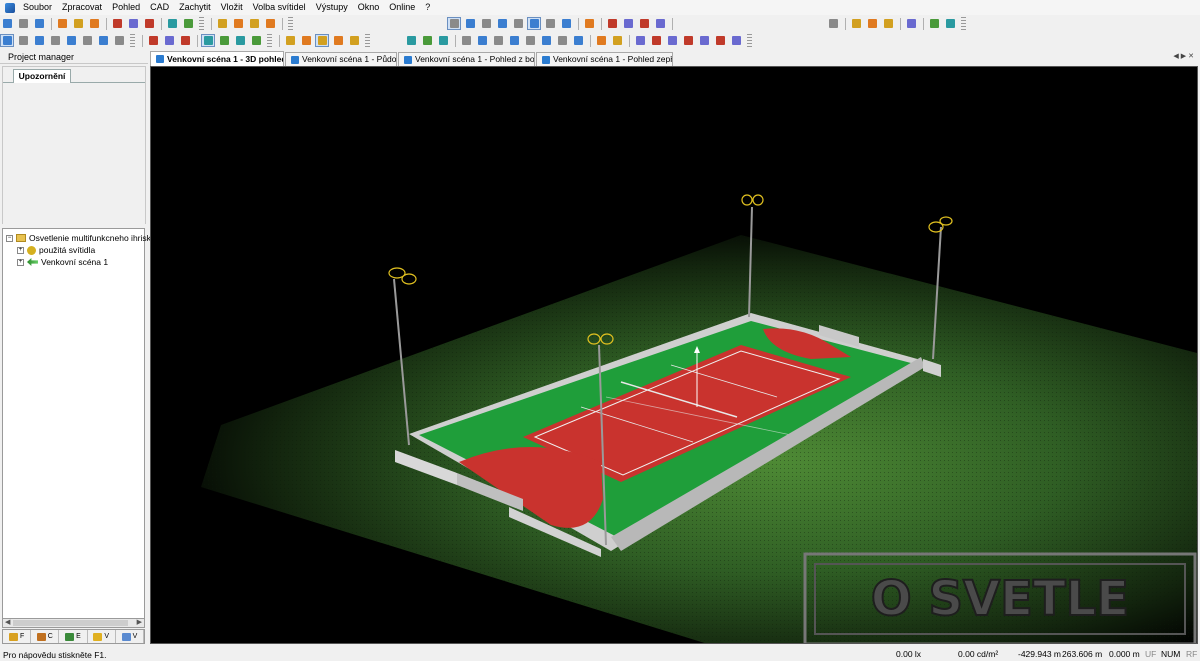  Describe the element at coordinates (369, 7) in the screenshot. I see `menu-okno: Okno` at that location.